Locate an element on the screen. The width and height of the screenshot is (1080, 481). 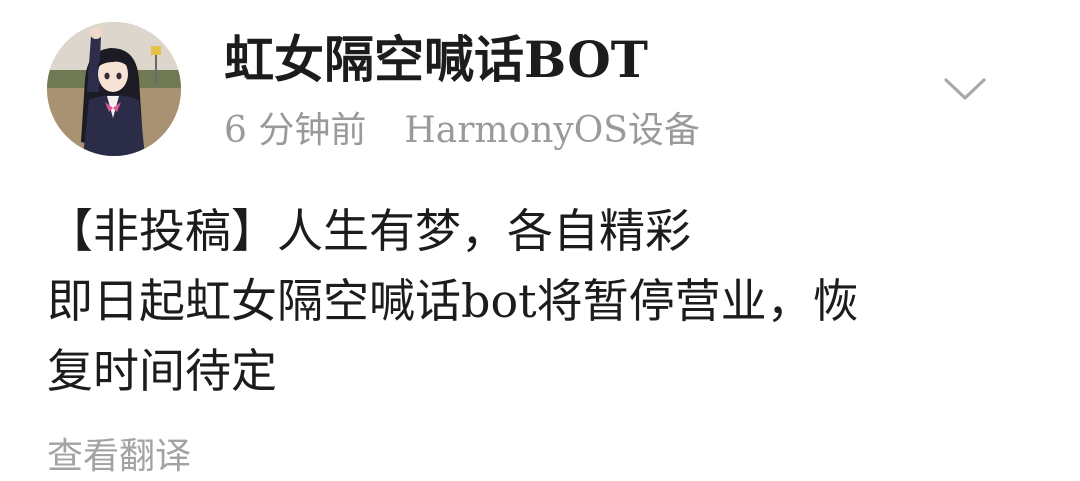
post-timestamp: 6 分钟前 is located at coordinates (295, 130).